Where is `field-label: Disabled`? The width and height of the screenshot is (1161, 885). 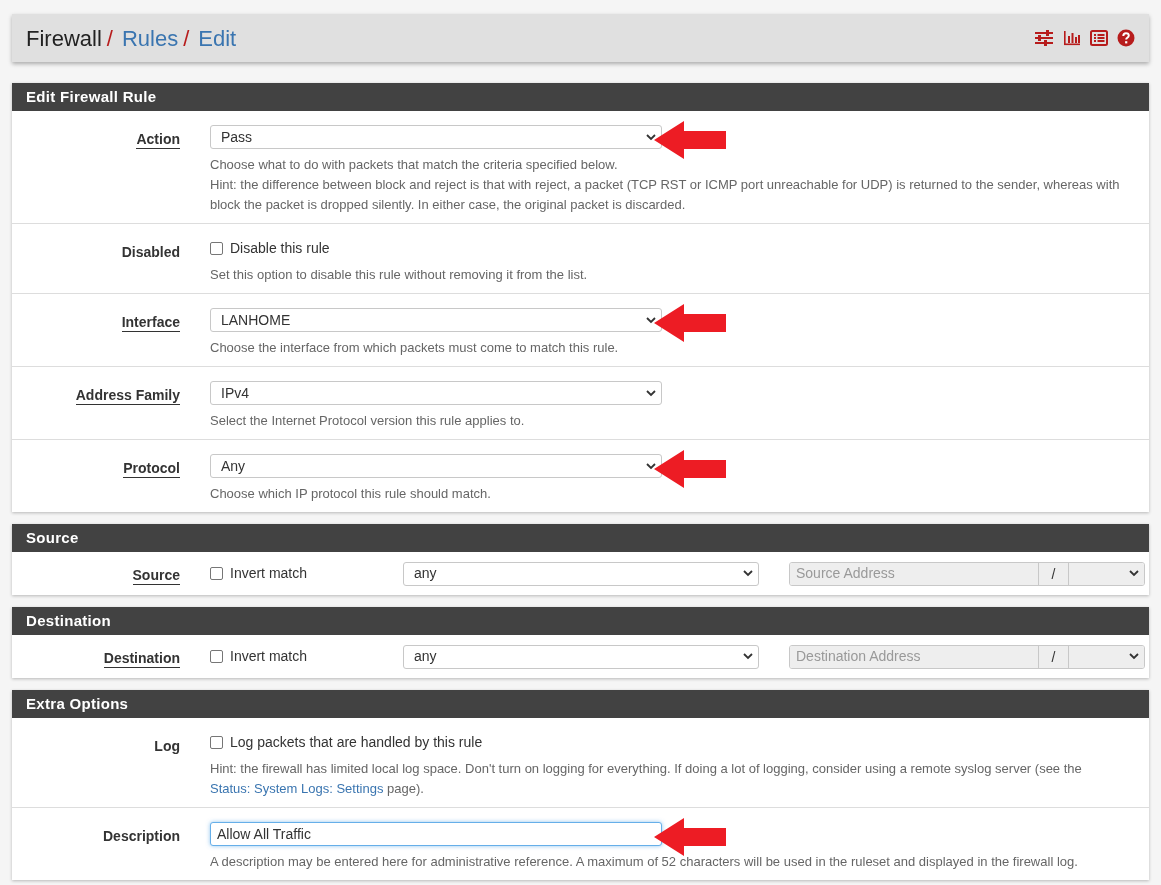
field-label: Disabled is located at coordinates (150, 252).